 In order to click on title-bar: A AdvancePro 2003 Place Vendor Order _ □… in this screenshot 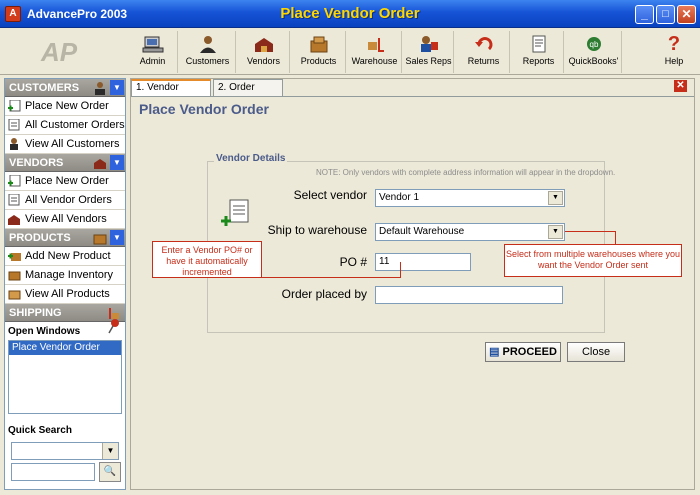, I will do `click(350, 14)`.